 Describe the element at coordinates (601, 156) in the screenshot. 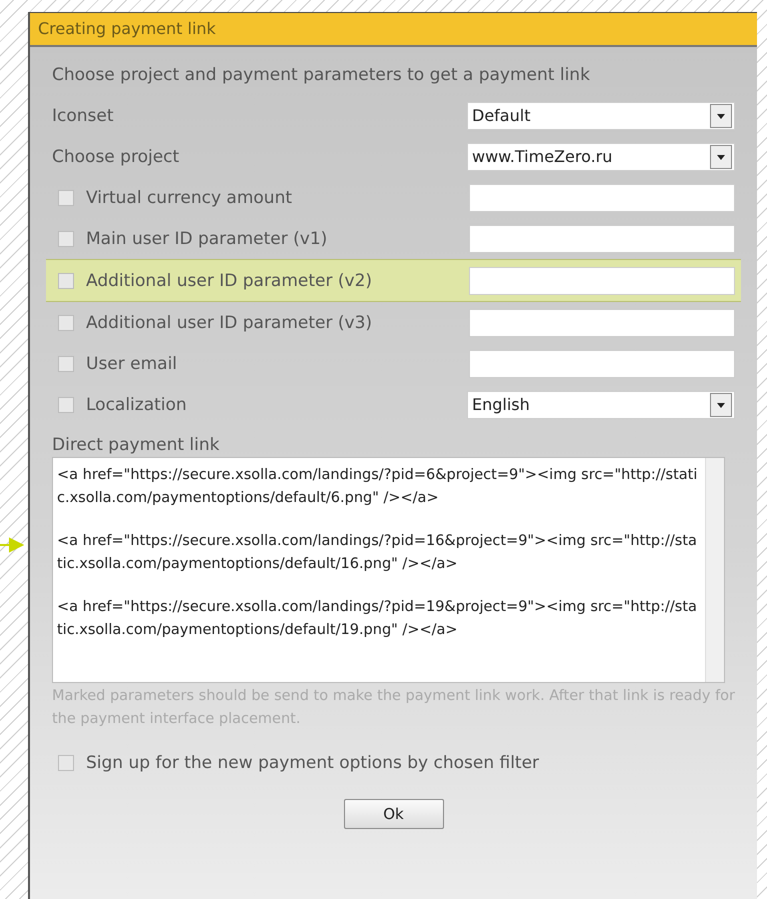

I see `dropdown: www.TimeZero.ru` at that location.